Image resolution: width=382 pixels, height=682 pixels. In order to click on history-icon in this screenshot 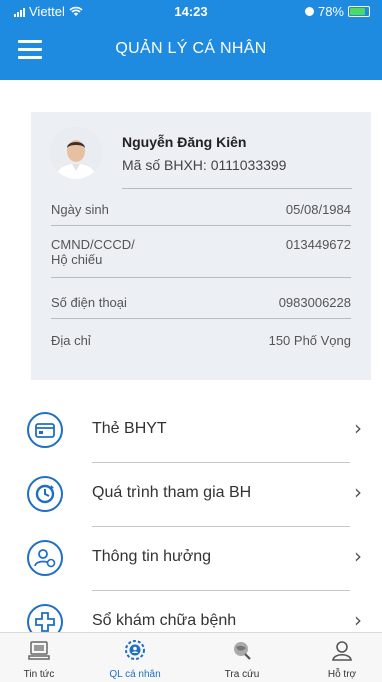, I will do `click(45, 494)`.